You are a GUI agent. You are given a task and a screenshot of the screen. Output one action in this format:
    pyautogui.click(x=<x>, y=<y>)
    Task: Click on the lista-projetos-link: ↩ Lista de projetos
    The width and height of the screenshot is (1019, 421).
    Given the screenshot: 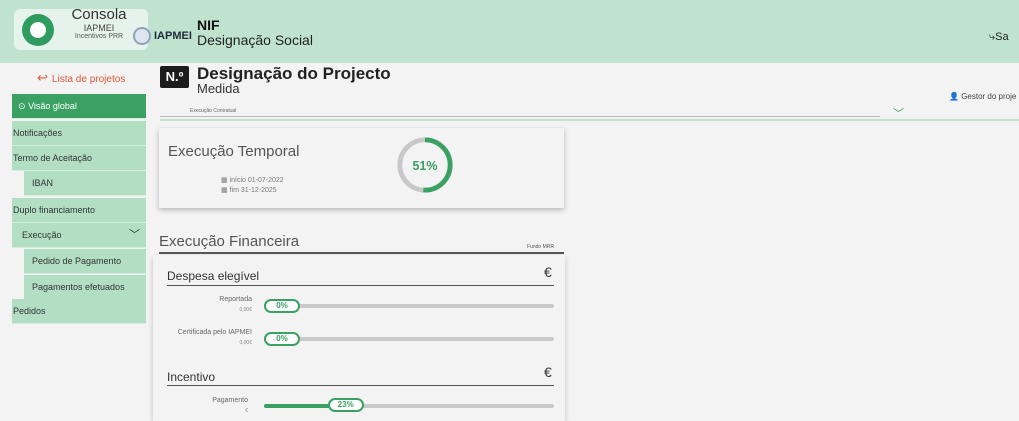 What is the action you would take?
    pyautogui.click(x=81, y=78)
    